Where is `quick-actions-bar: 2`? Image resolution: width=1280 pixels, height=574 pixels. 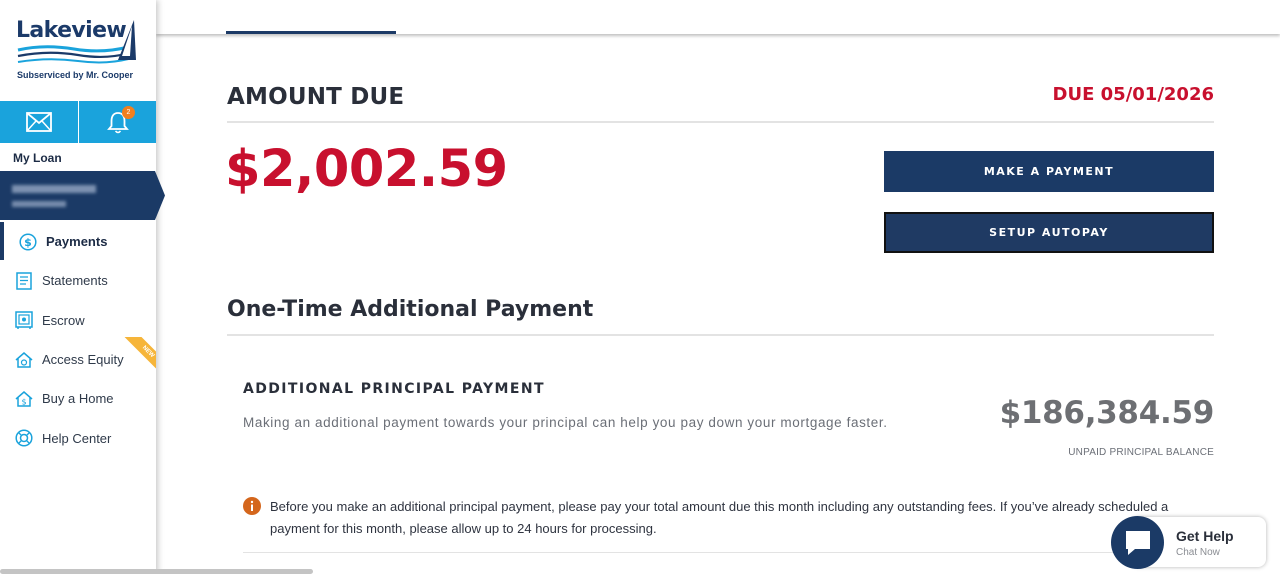 quick-actions-bar: 2 is located at coordinates (78, 122).